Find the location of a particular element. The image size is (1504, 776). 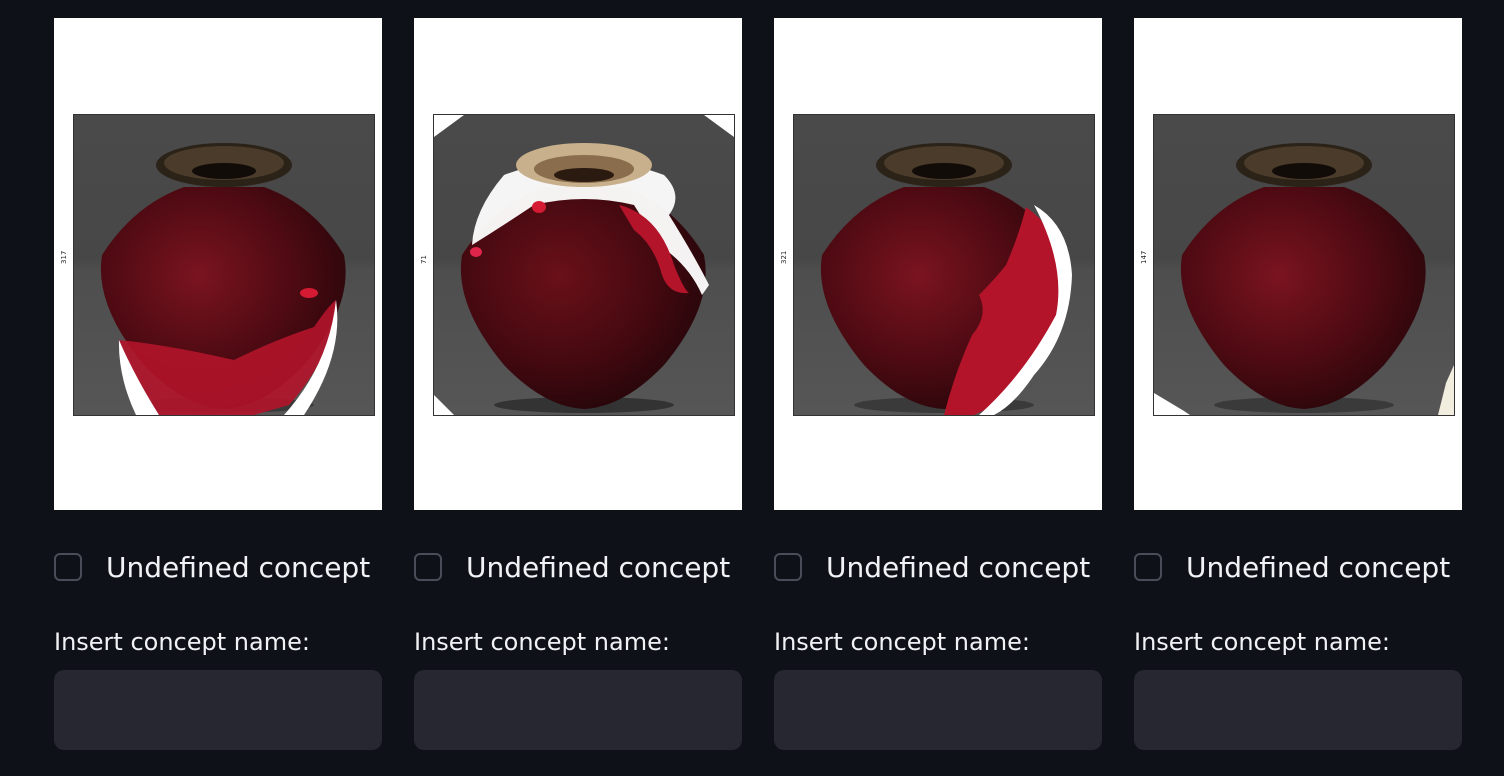

concept-image: 321 is located at coordinates (938, 264).